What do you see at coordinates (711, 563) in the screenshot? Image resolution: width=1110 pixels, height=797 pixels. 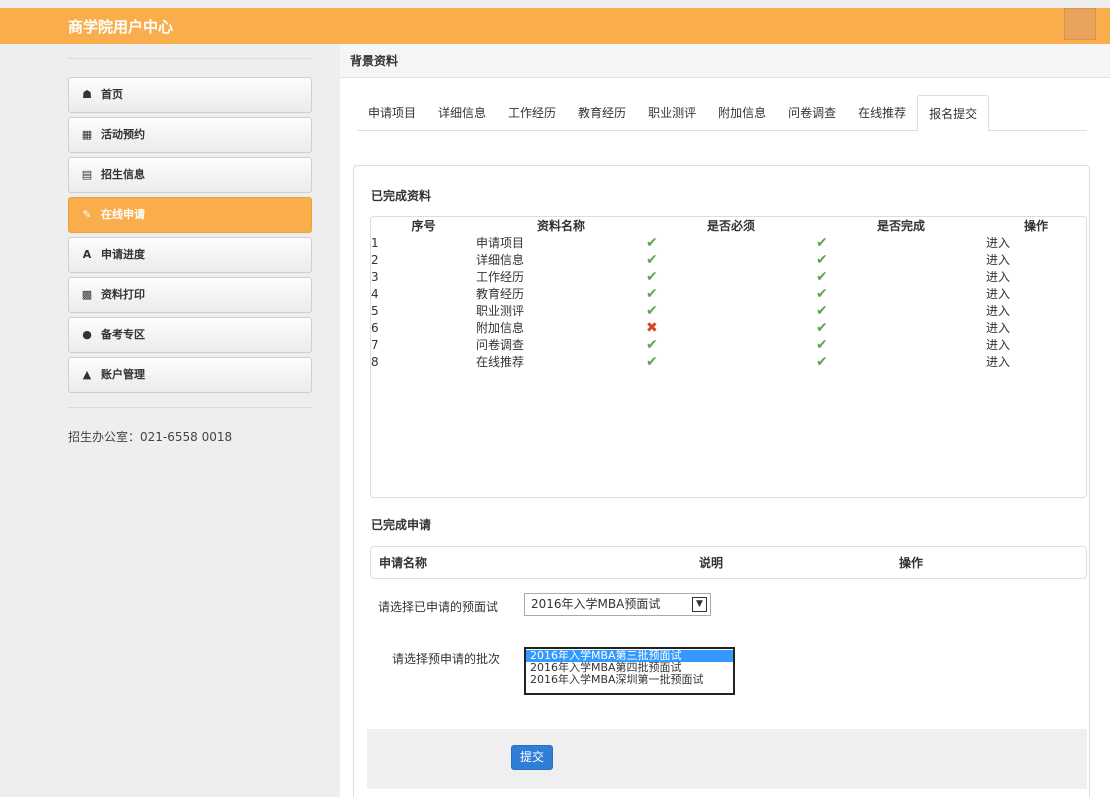 I see `column-header: 说明` at bounding box center [711, 563].